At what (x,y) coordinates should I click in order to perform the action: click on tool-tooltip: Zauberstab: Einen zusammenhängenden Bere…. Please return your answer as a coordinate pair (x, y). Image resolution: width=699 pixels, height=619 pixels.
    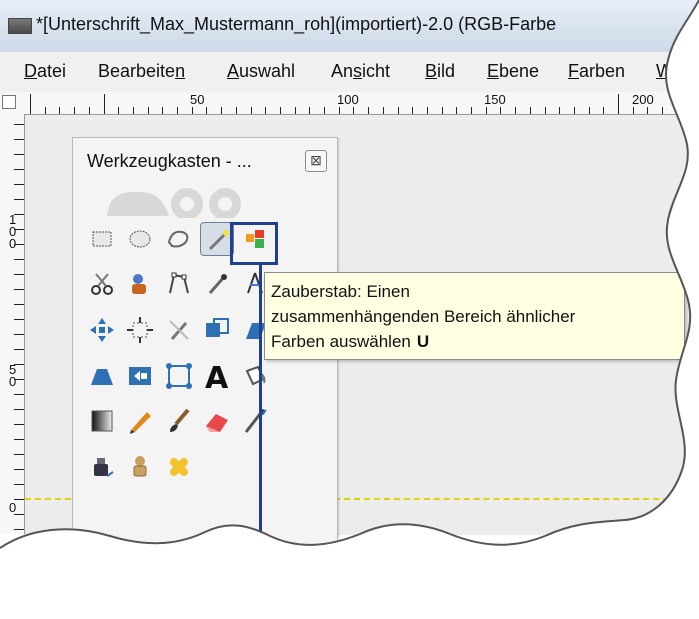
    Looking at the image, I should click on (474, 316).